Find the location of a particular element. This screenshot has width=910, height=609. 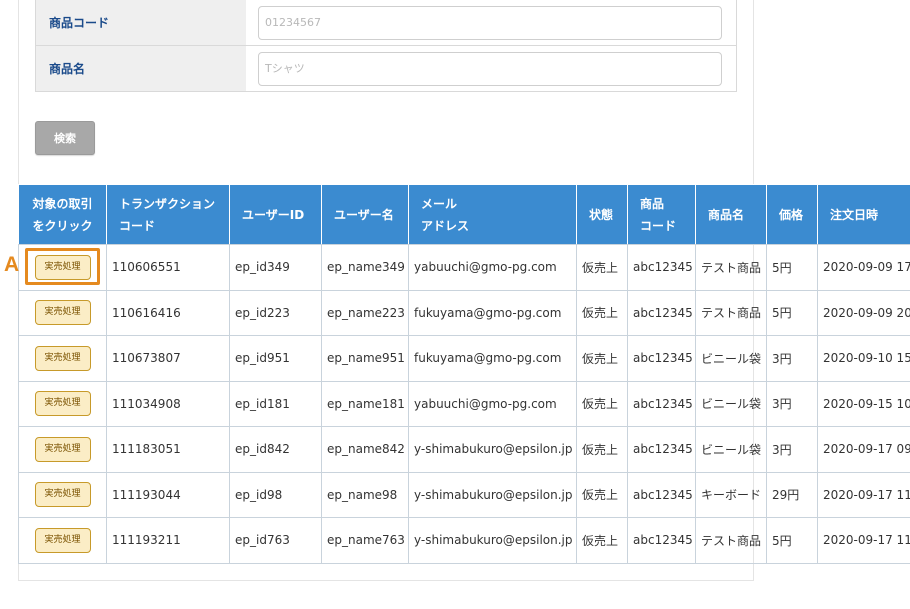

user-name-cell: ep_name181 is located at coordinates (365, 403).